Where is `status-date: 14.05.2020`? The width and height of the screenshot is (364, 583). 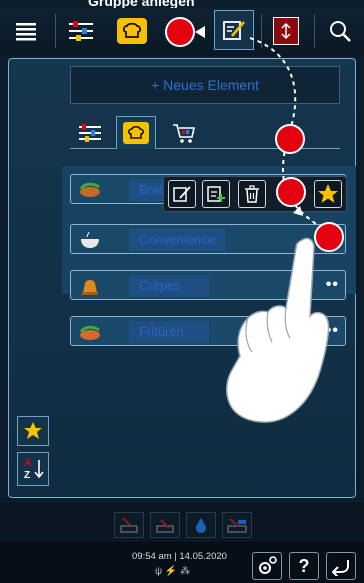 status-date: 14.05.2020 is located at coordinates (203, 556).